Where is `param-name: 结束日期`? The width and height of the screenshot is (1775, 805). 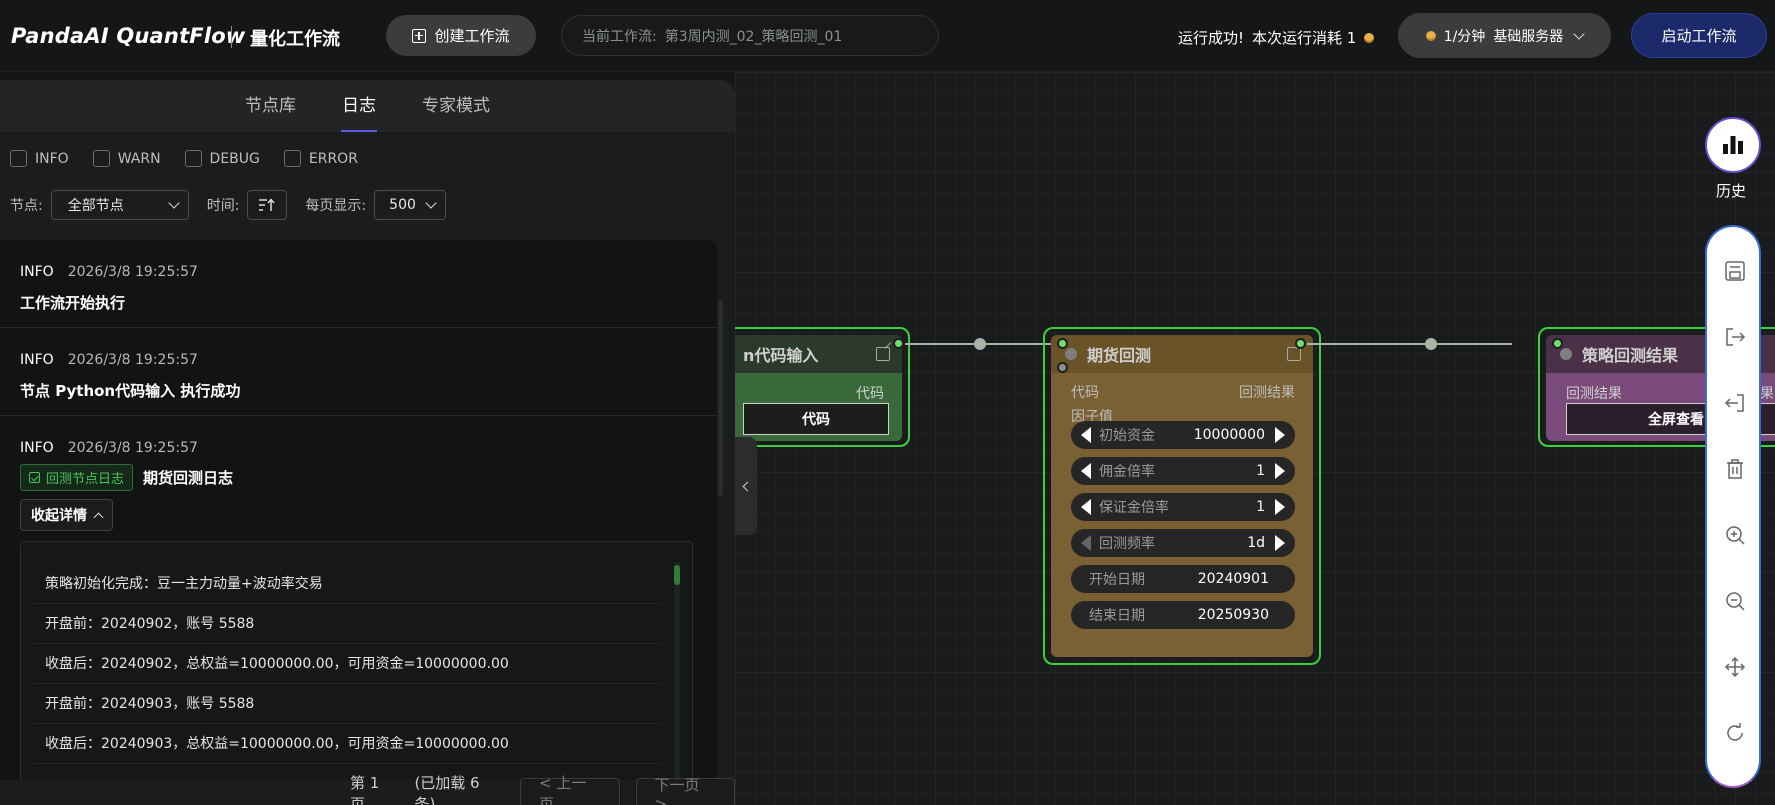
param-name: 结束日期 is located at coordinates (1117, 616).